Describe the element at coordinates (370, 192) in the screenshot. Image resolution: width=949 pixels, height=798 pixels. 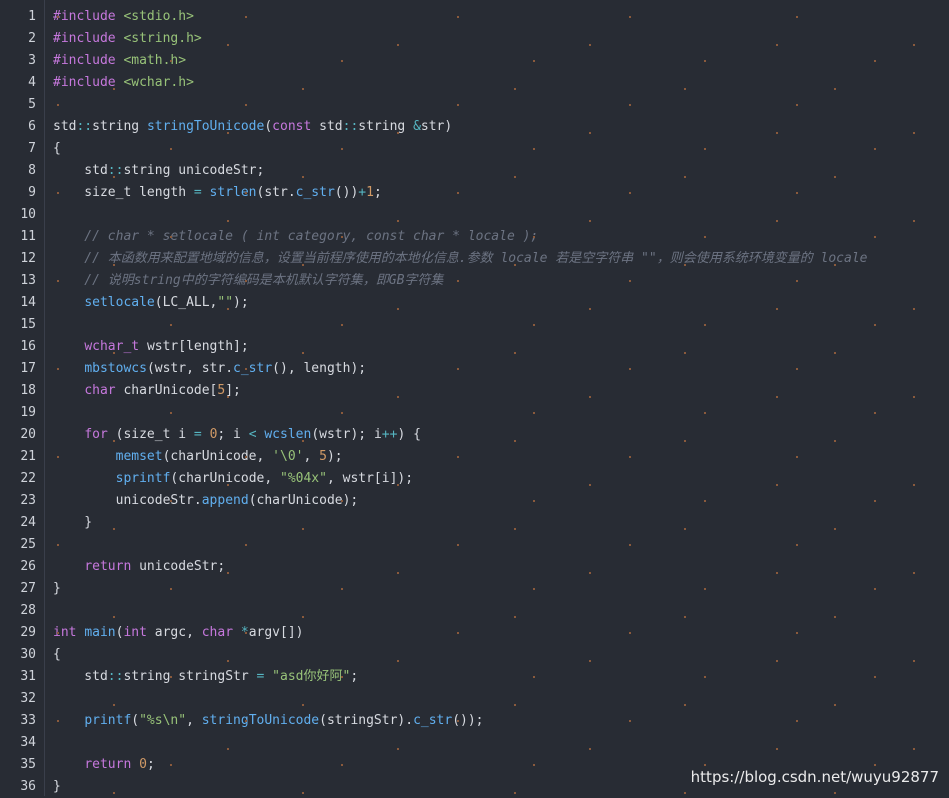
I see `code-token: 1` at that location.